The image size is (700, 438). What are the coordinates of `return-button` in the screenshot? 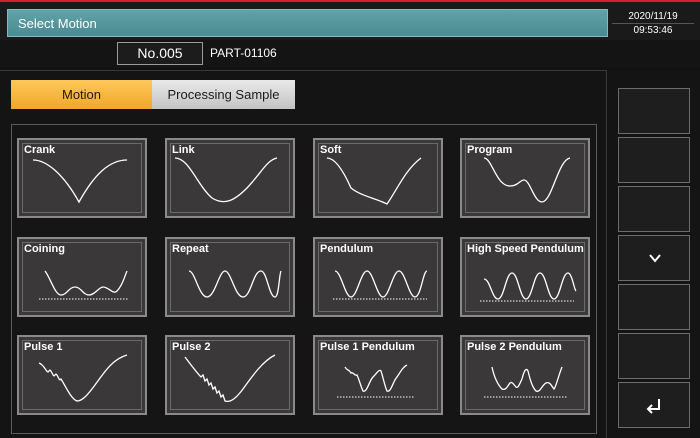 It's located at (654, 405).